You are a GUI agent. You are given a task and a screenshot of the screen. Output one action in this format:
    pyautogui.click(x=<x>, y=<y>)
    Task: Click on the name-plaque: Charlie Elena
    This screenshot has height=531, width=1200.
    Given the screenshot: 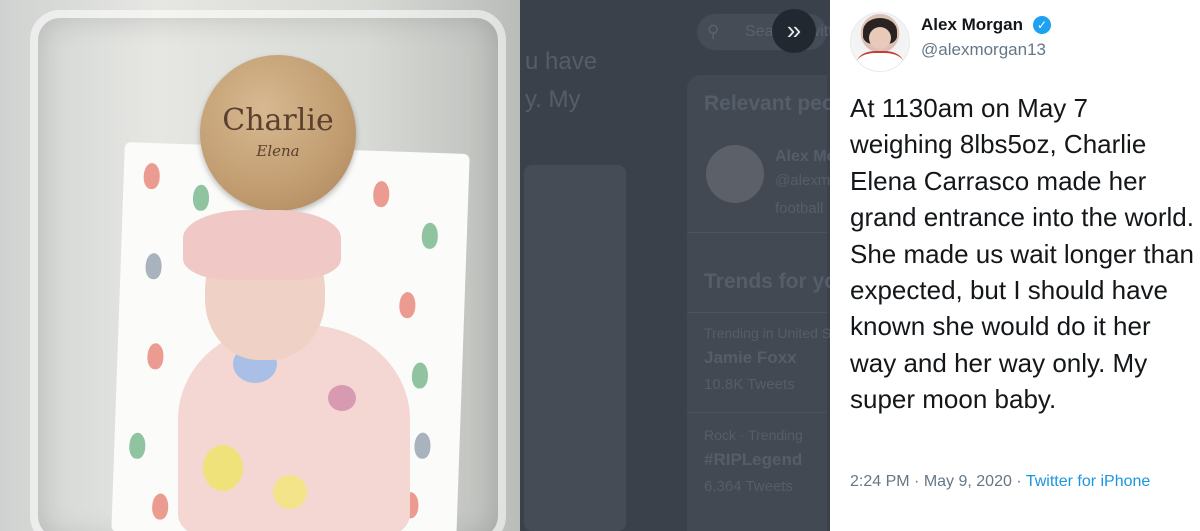 What is the action you would take?
    pyautogui.click(x=278, y=133)
    